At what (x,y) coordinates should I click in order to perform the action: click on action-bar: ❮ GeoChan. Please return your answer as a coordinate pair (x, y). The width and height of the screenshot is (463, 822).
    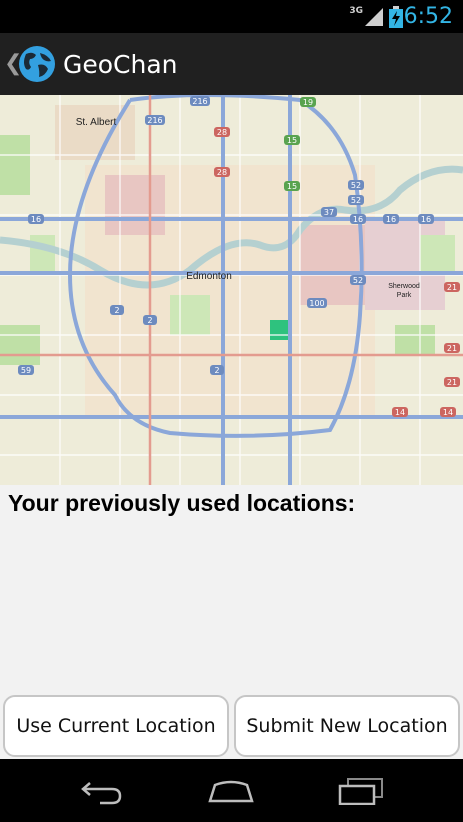
    Looking at the image, I should click on (231, 64).